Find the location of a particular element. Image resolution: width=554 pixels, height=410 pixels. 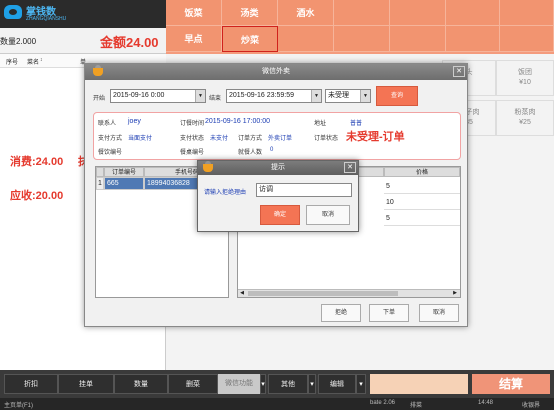

tab-breakfast: 早点 is located at coordinates (194, 39).